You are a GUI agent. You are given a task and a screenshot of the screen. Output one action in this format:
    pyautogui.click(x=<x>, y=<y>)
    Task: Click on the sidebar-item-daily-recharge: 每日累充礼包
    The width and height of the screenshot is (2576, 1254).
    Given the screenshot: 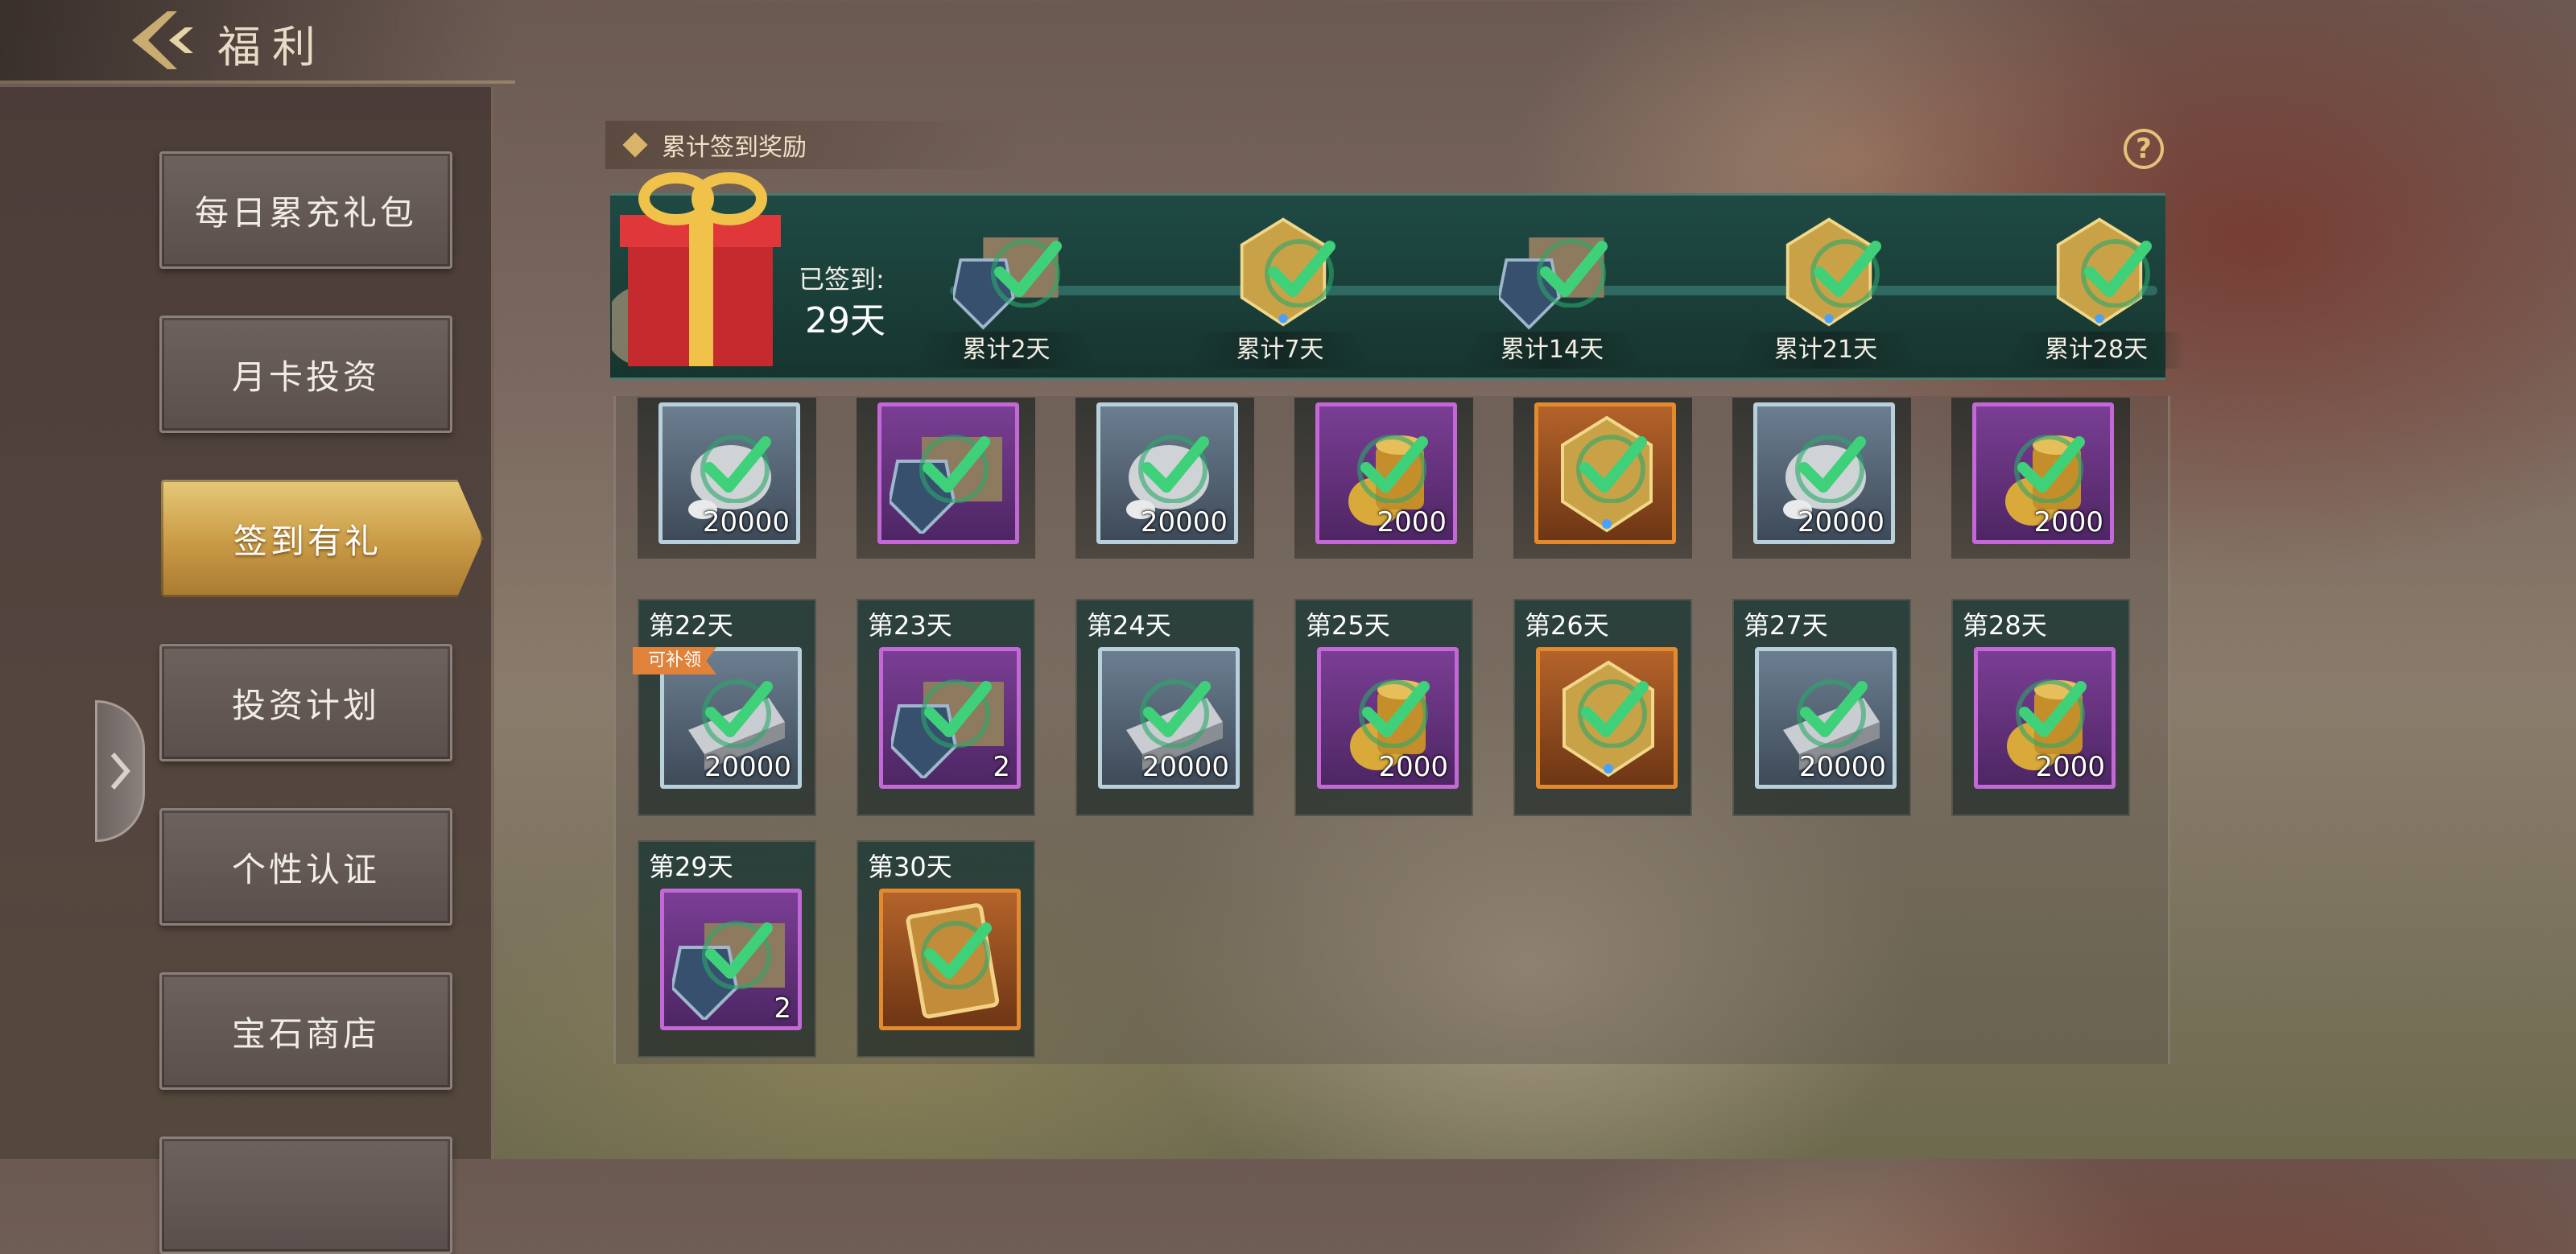 What is the action you would take?
    pyautogui.click(x=305, y=210)
    